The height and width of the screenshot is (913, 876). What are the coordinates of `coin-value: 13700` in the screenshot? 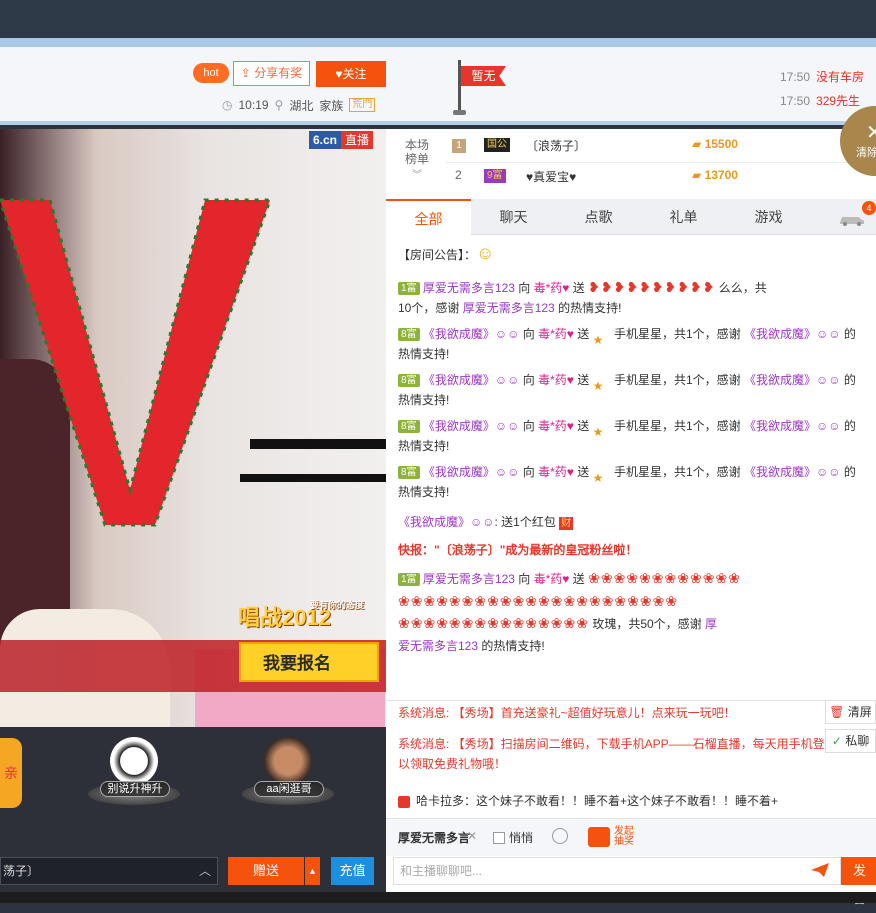 It's located at (721, 175).